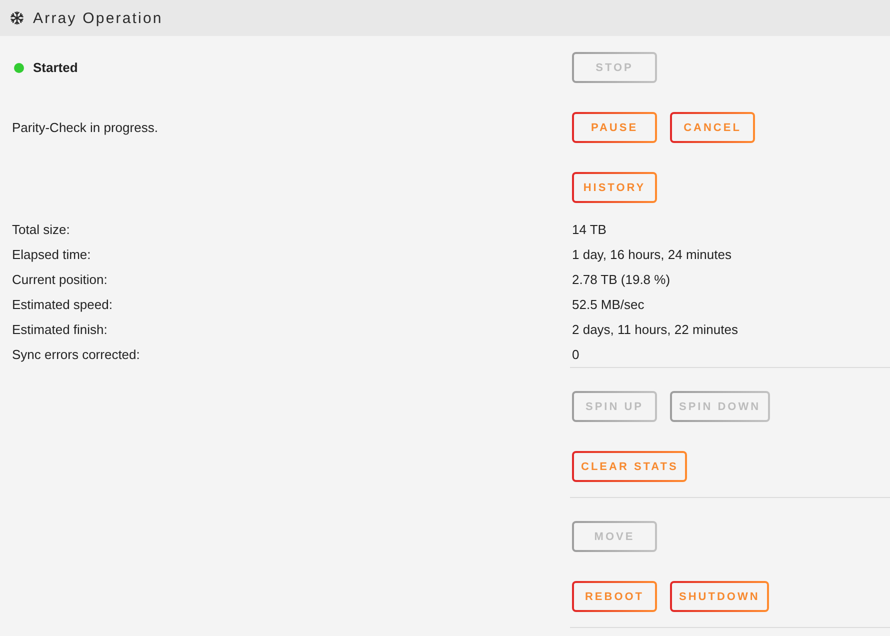 This screenshot has height=636, width=890. What do you see at coordinates (651, 254) in the screenshot?
I see `detail-value: 1 day, 16 hours, 24 minutes` at bounding box center [651, 254].